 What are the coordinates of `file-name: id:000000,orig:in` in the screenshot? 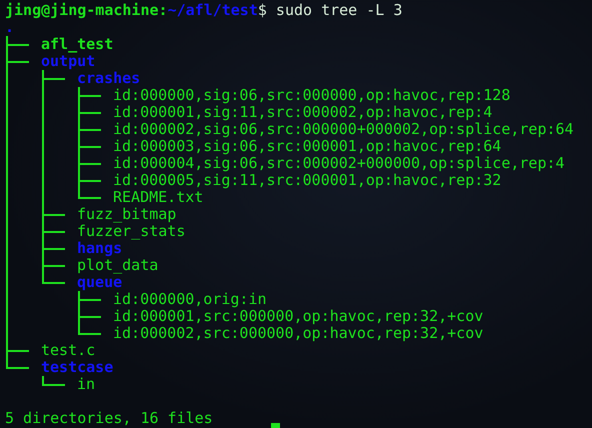 It's located at (190, 299).